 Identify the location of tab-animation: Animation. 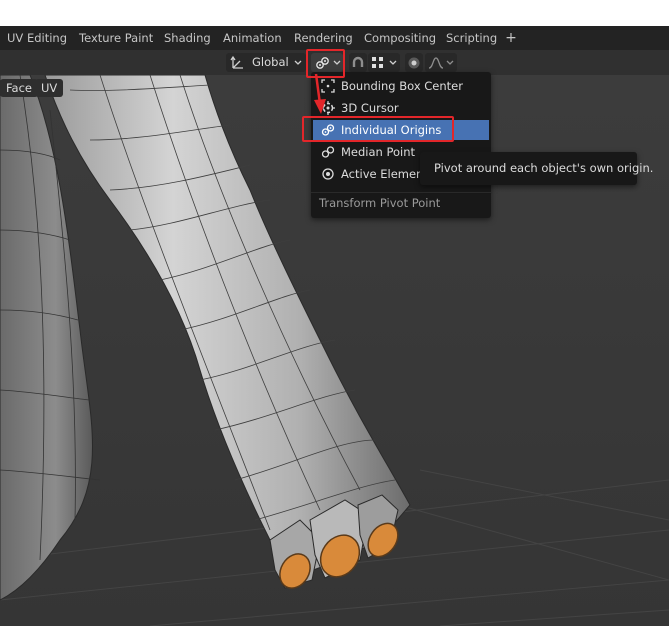
(252, 38).